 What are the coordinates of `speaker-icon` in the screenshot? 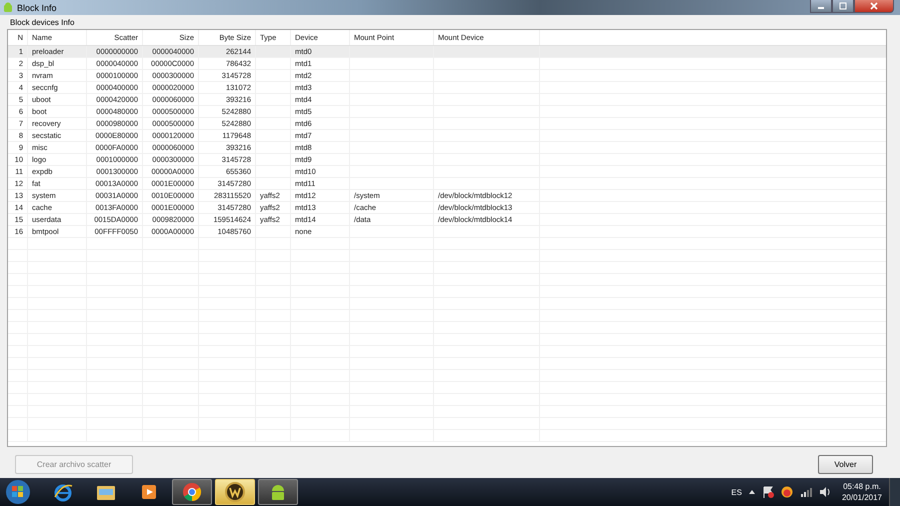 It's located at (824, 492).